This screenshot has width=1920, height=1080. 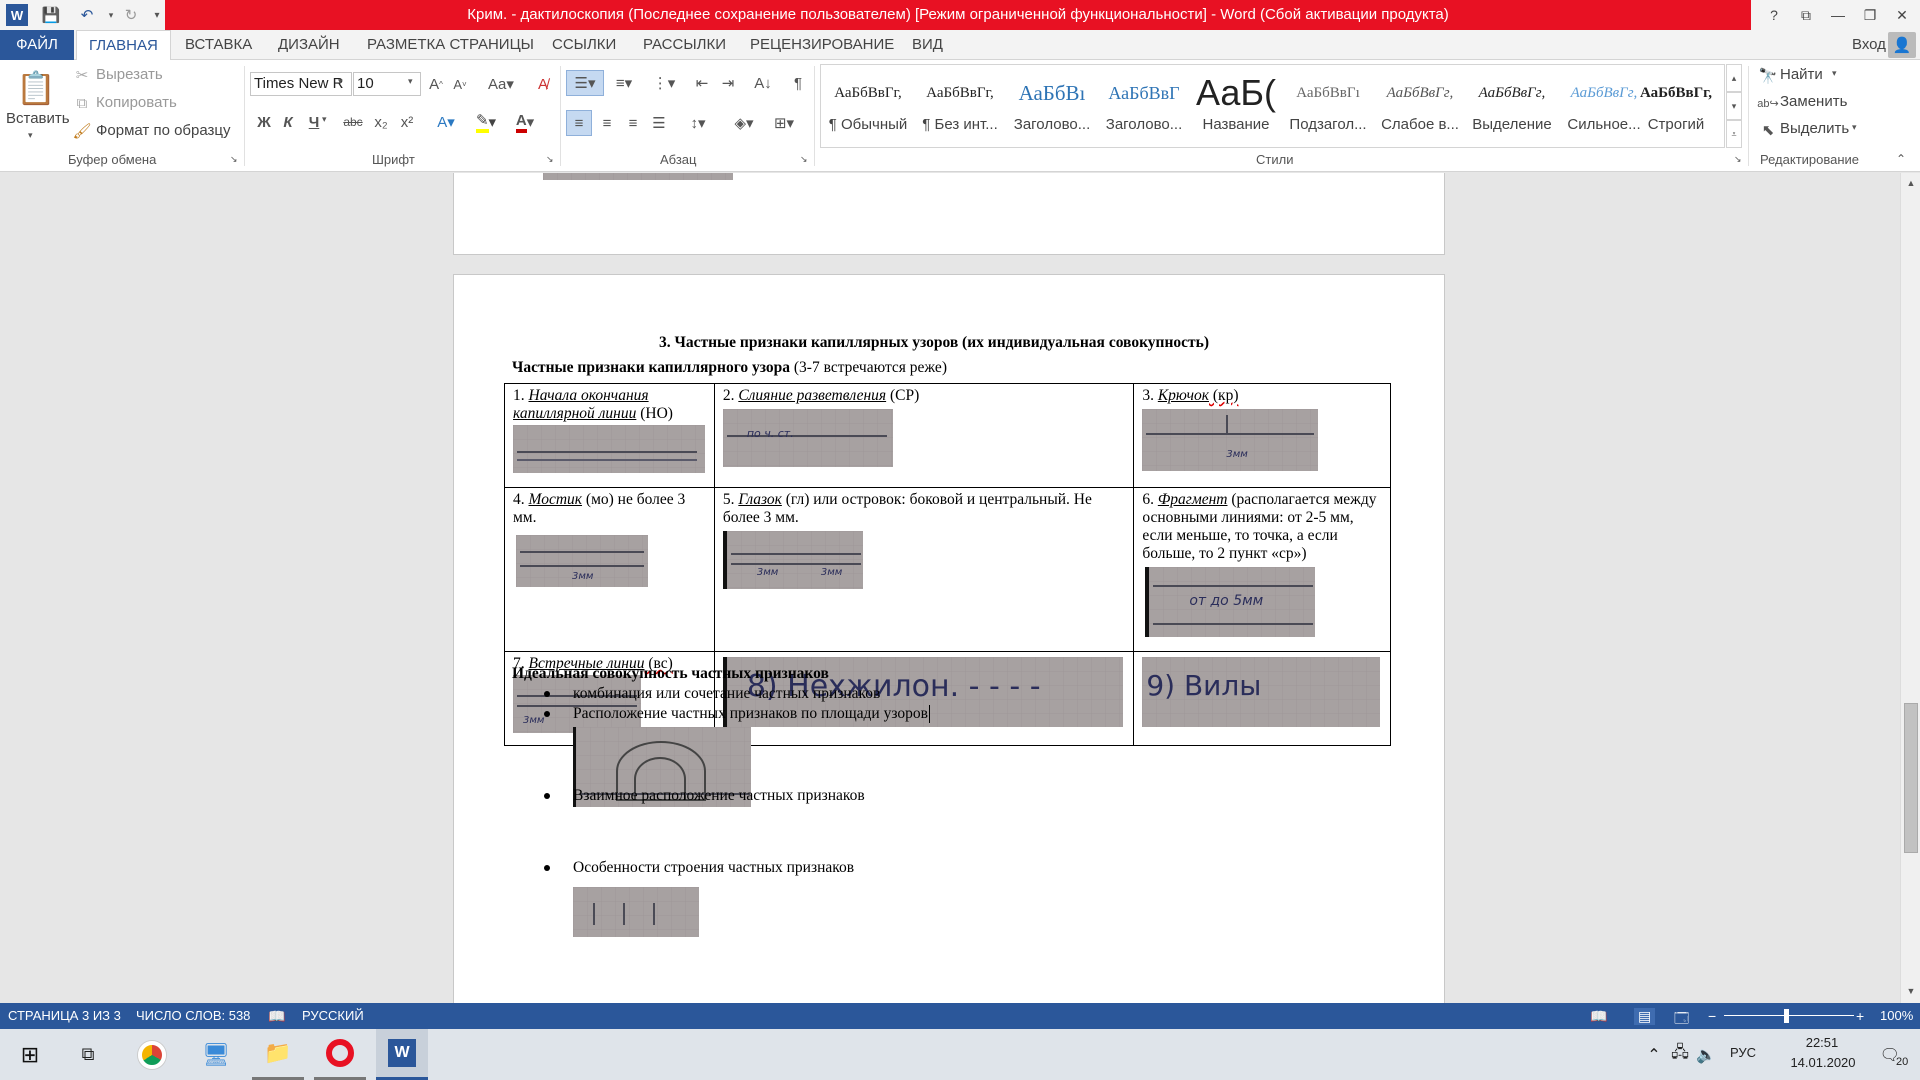 What do you see at coordinates (1814, 128) in the screenshot?
I see `select-button: Выделить` at bounding box center [1814, 128].